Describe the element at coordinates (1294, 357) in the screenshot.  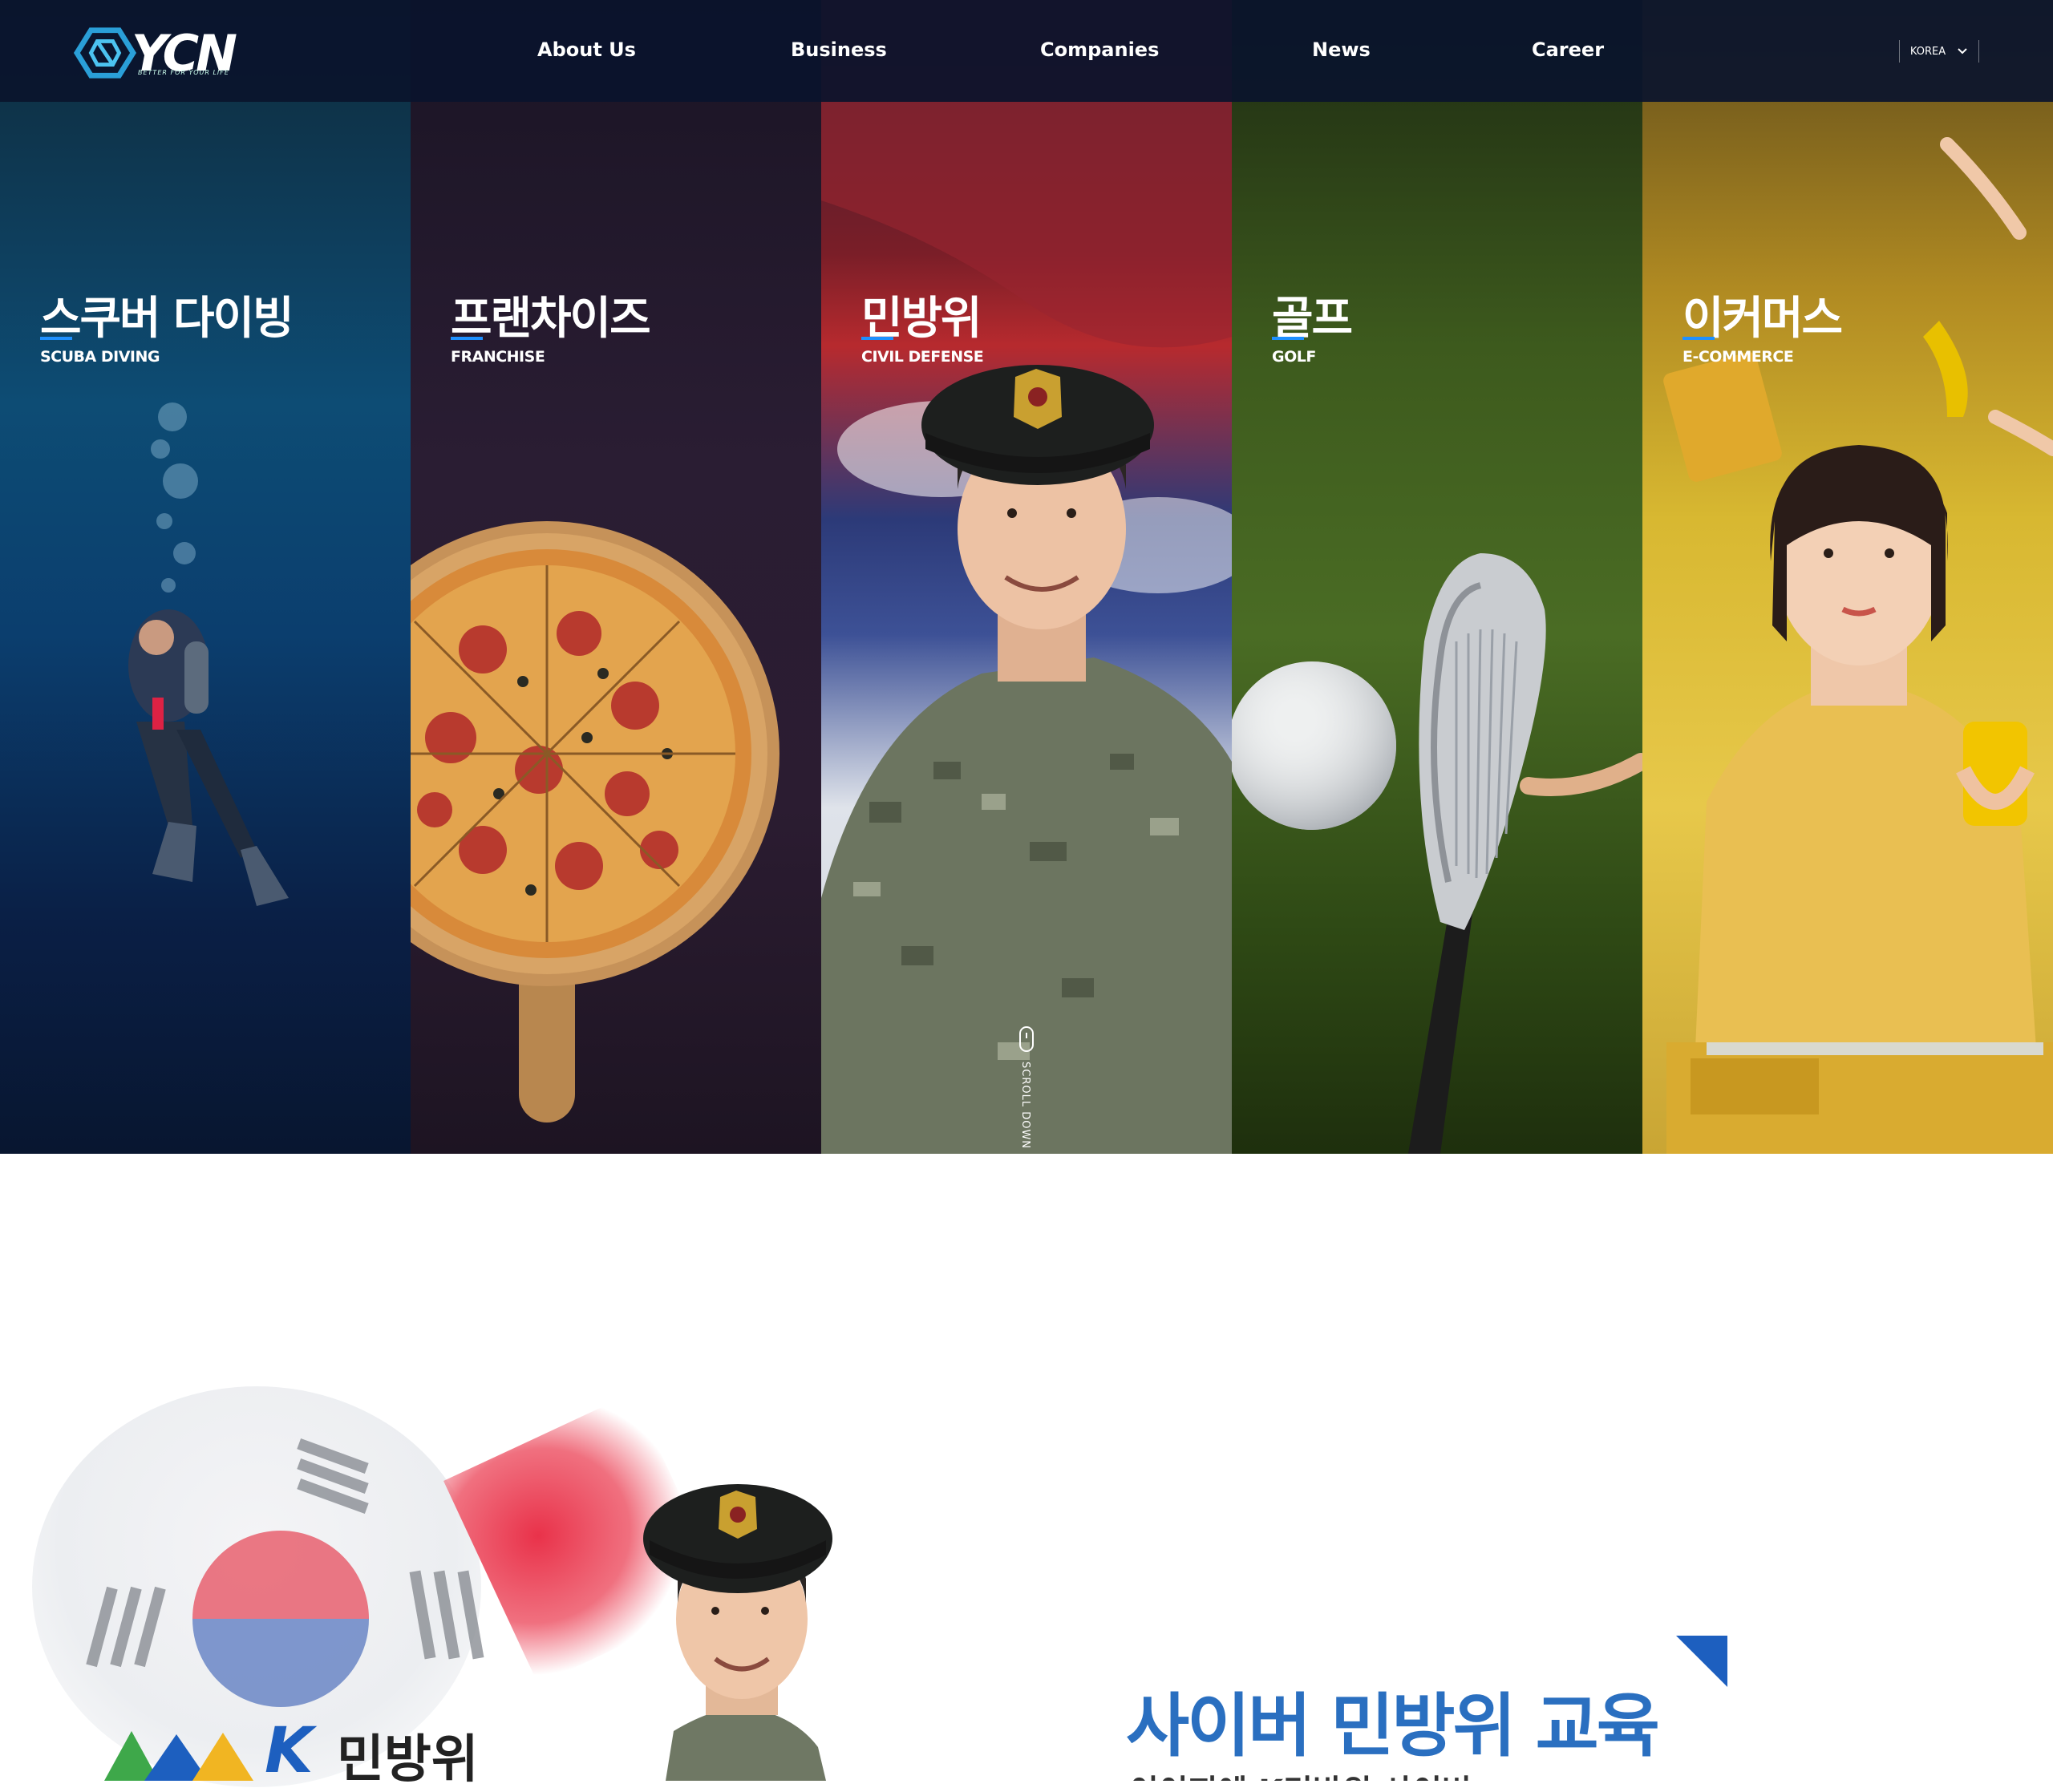
I see `panel-subtitle: GOLF` at that location.